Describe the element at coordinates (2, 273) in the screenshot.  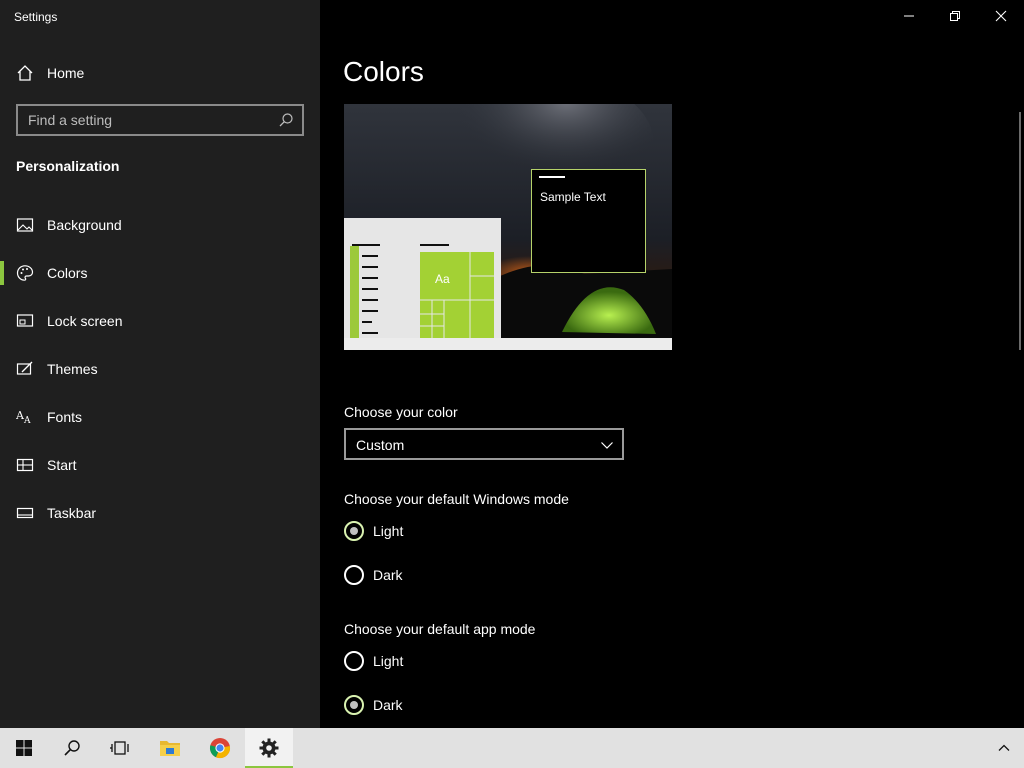
I see `selection-indicator` at that location.